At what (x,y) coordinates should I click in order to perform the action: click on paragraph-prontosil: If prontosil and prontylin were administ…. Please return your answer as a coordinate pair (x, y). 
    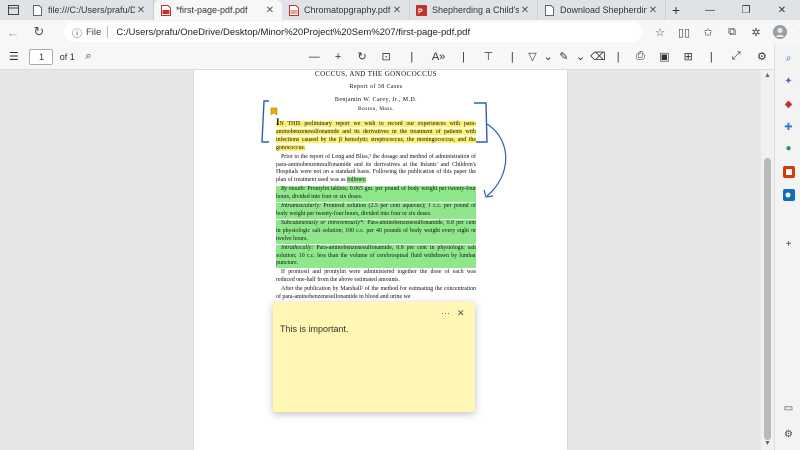
    Looking at the image, I should click on (376, 276).